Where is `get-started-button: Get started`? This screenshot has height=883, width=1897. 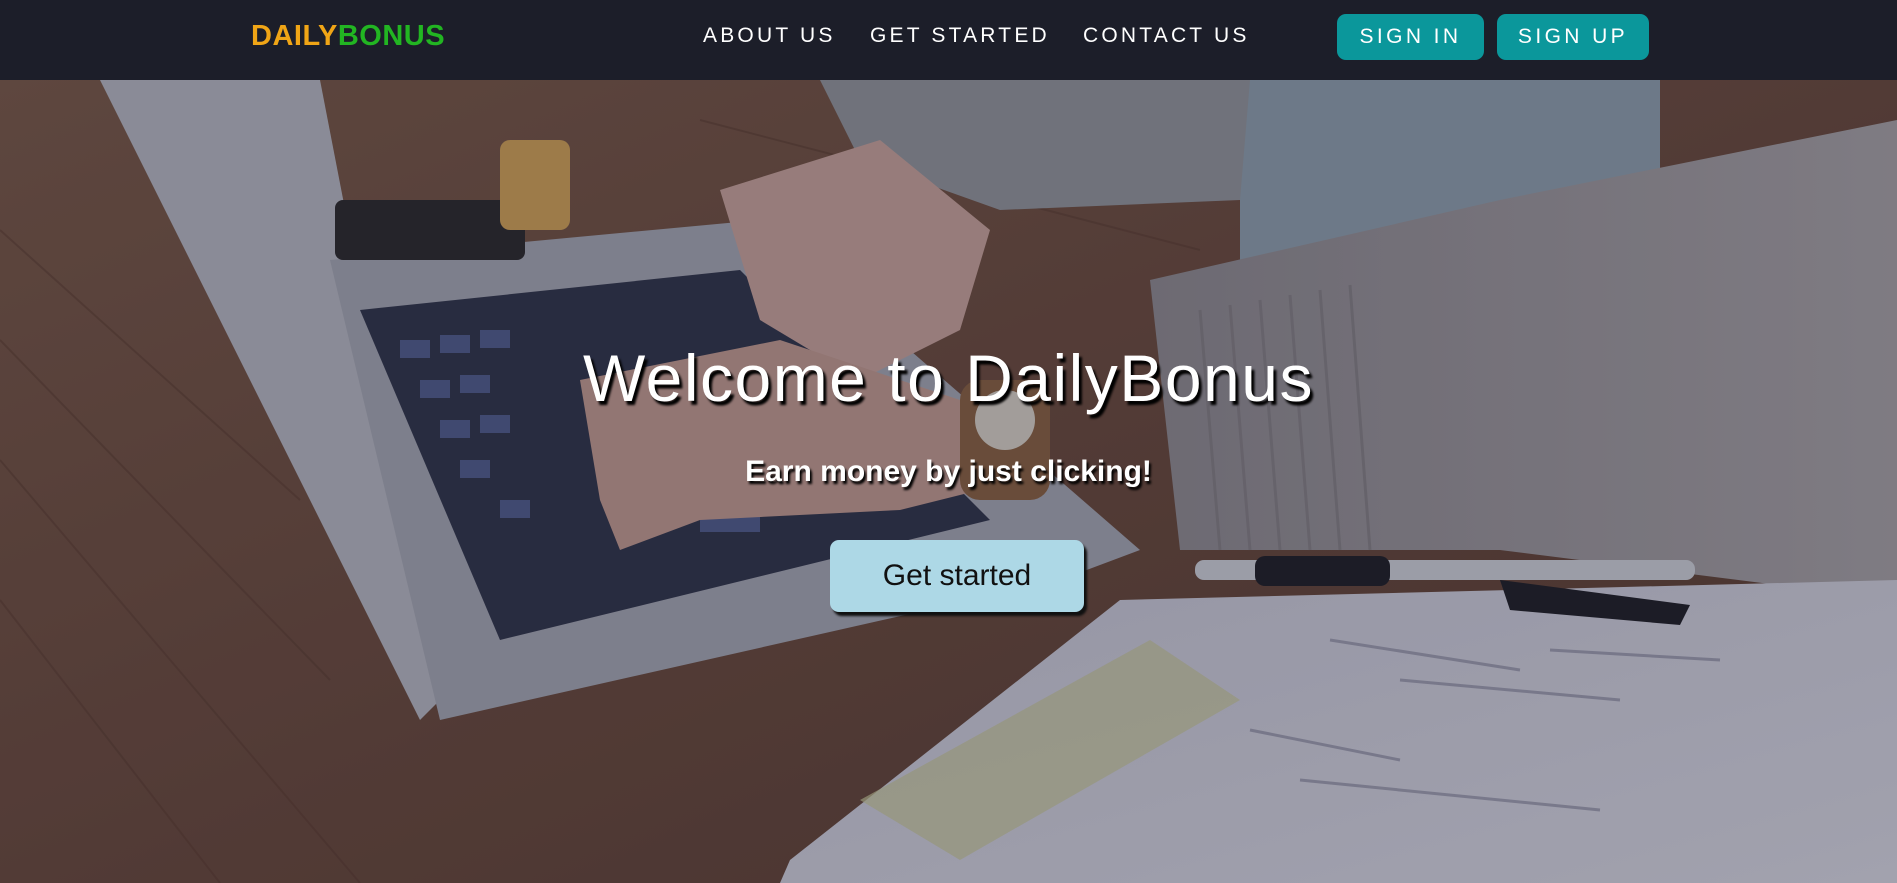 get-started-button: Get started is located at coordinates (957, 576).